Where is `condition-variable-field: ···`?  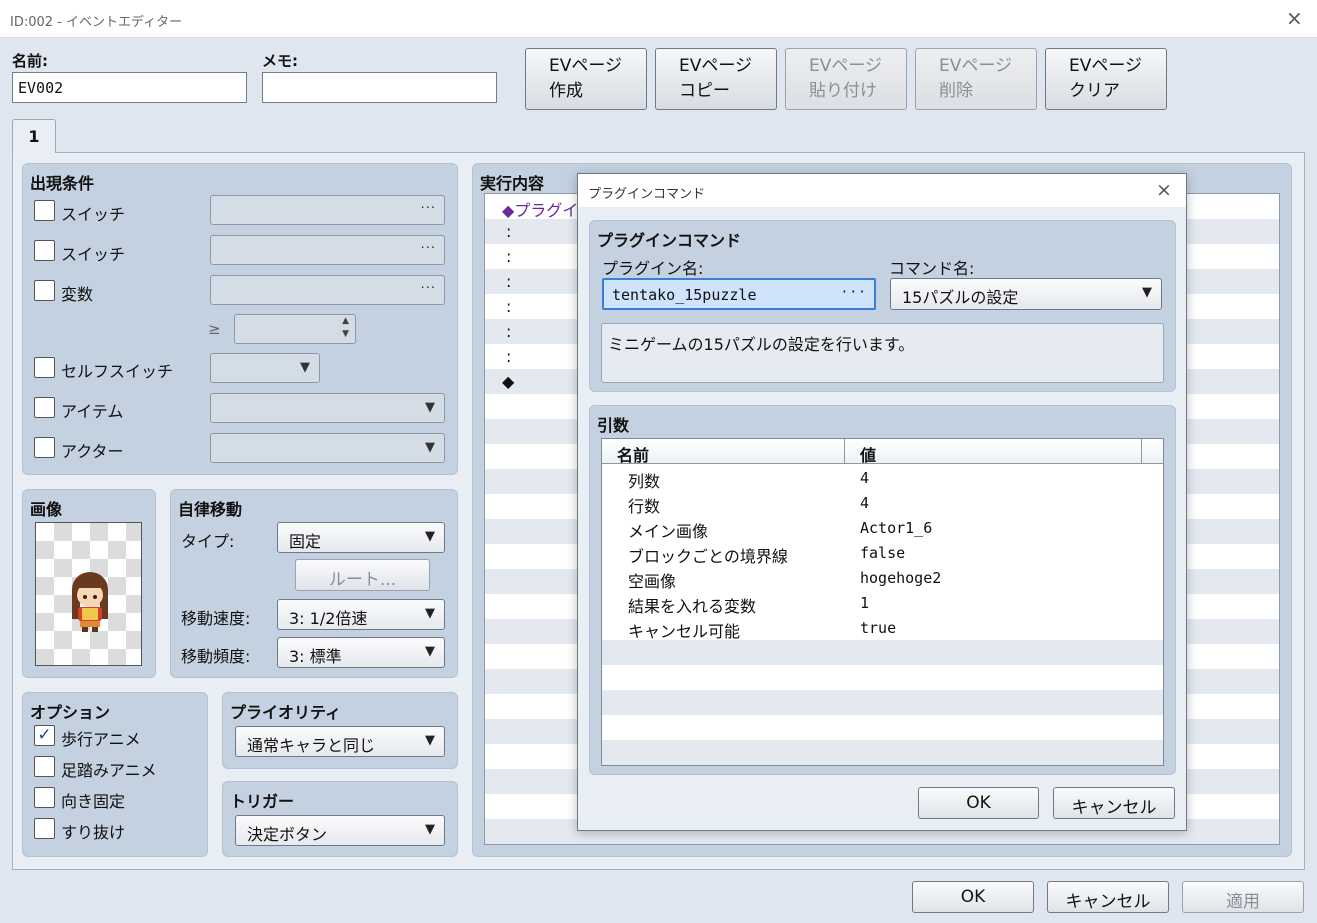 condition-variable-field: ··· is located at coordinates (327, 290).